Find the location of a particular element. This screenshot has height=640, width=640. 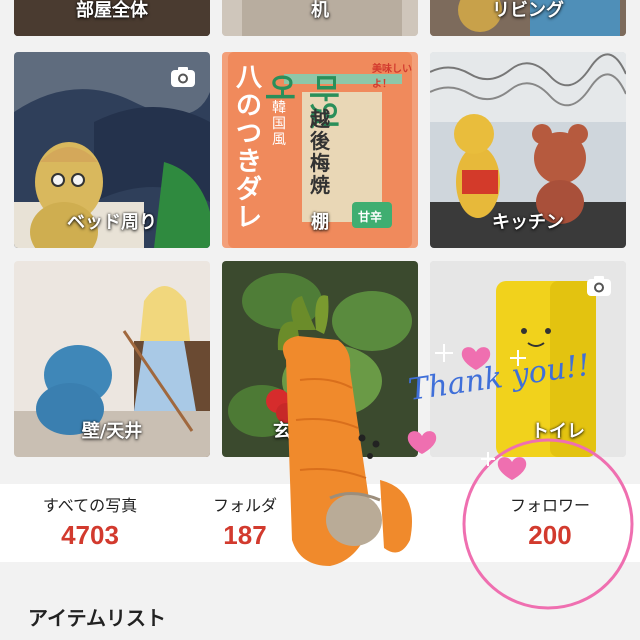

stat-all-photos: すべての写真 4703 is located at coordinates (90, 523).